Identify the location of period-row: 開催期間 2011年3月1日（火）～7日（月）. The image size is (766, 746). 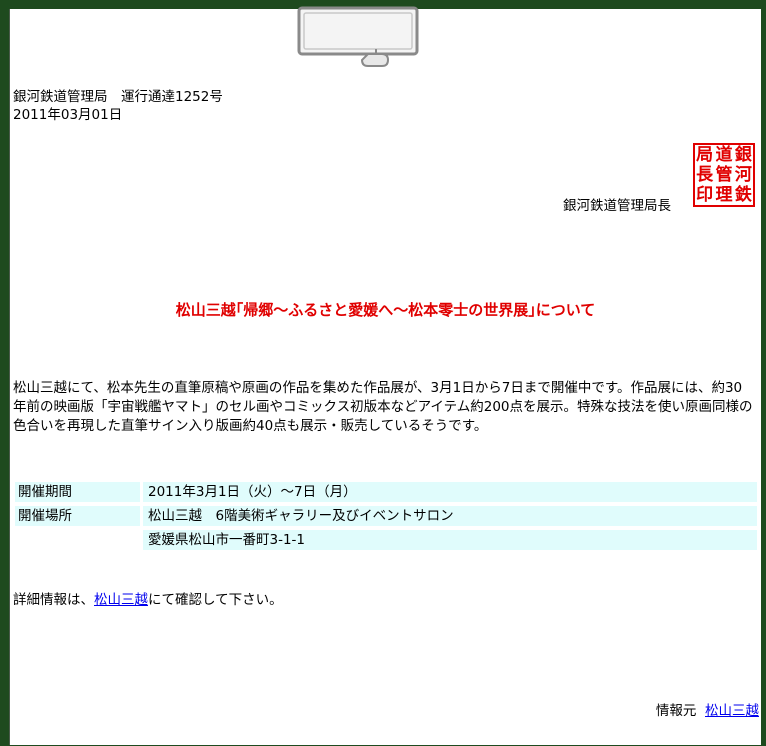
(386, 492).